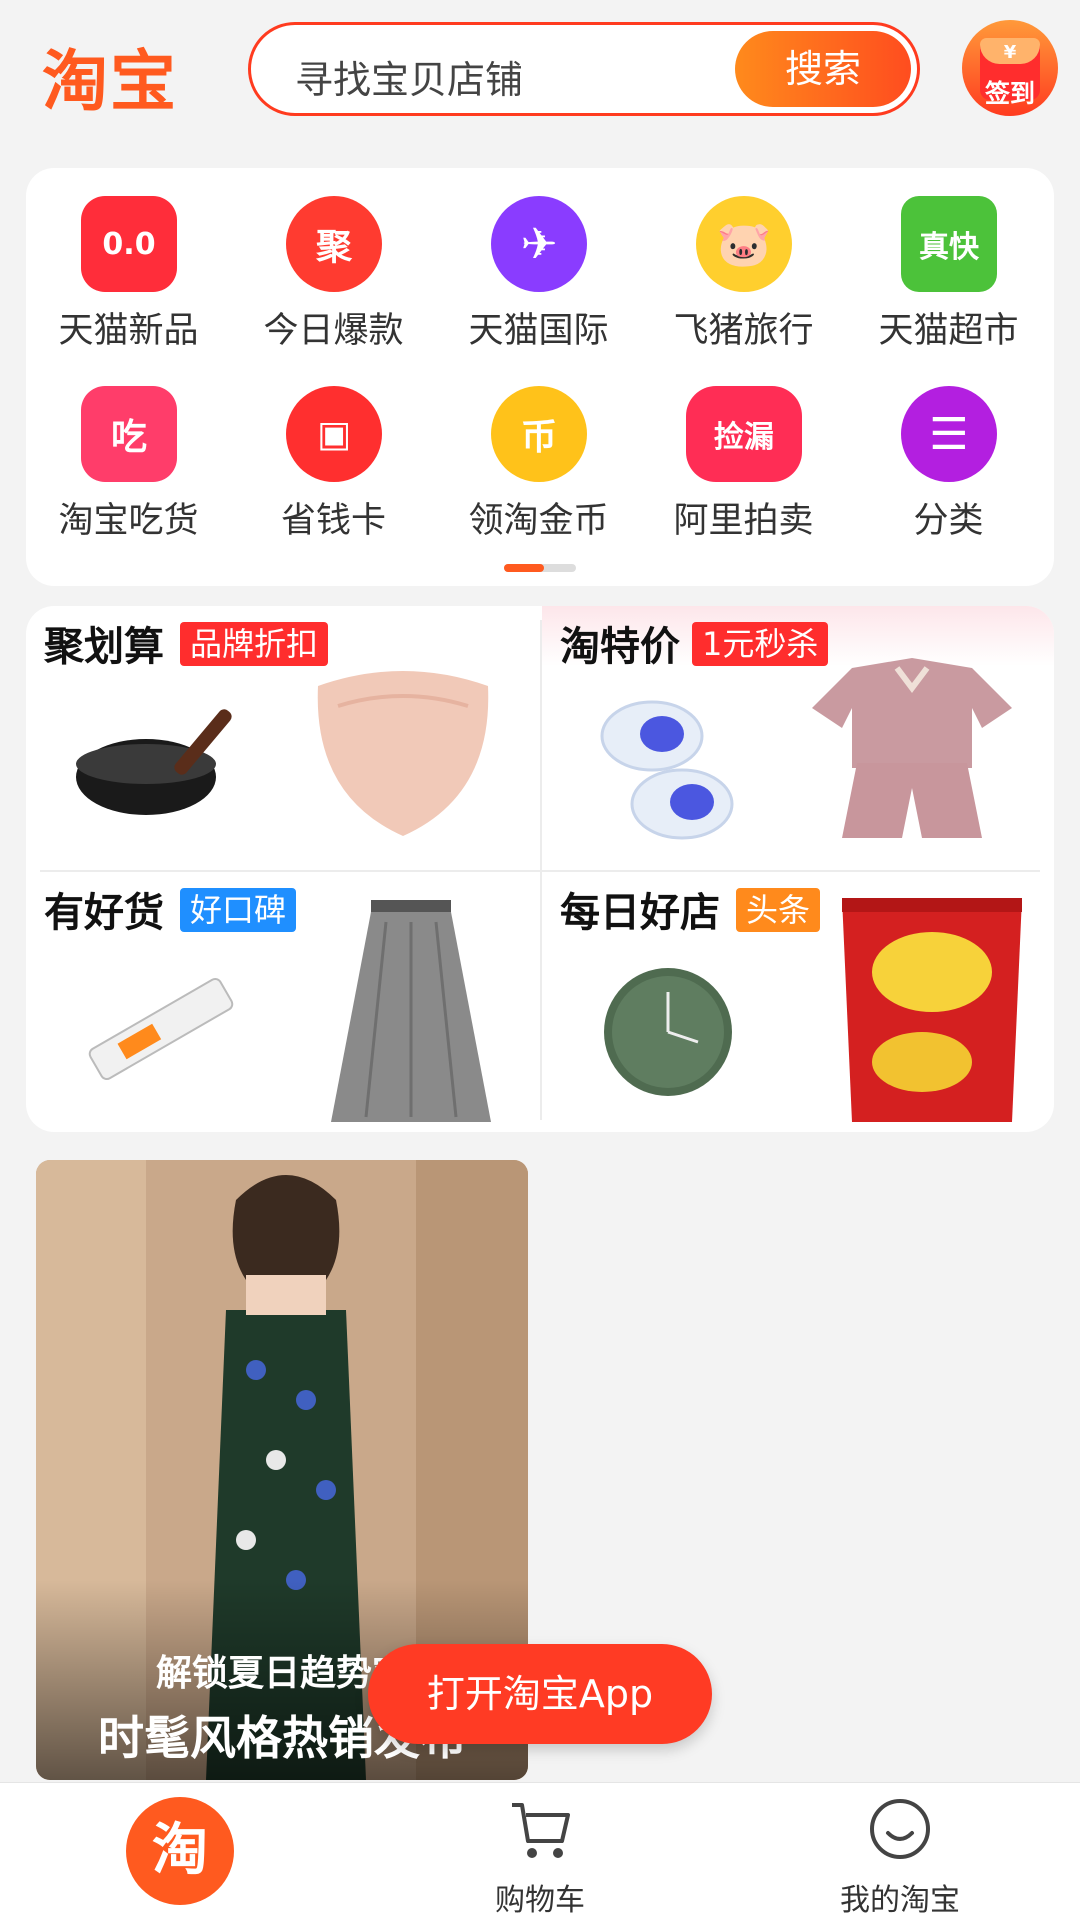  What do you see at coordinates (161, 1029) in the screenshot?
I see `stationery-image` at bounding box center [161, 1029].